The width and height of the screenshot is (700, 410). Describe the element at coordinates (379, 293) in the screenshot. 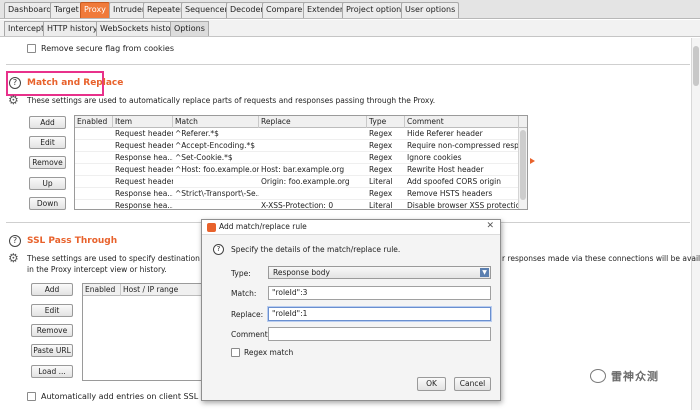

I see `match-input: "roleId":3` at that location.